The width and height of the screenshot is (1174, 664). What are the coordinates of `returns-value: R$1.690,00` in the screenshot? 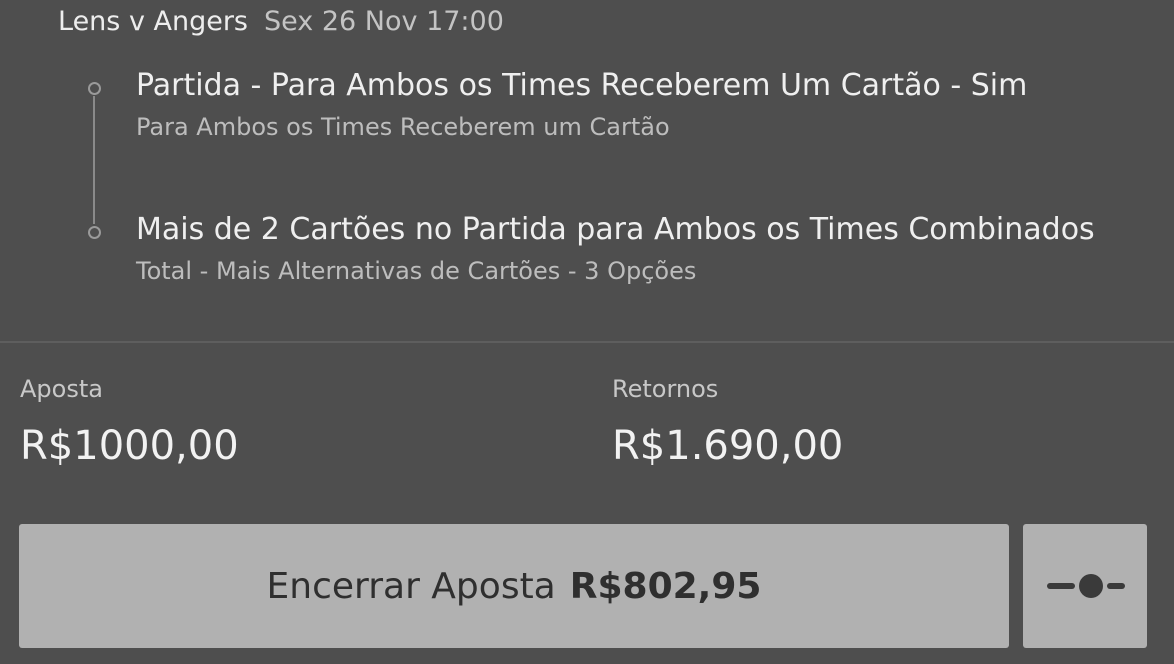 It's located at (728, 446).